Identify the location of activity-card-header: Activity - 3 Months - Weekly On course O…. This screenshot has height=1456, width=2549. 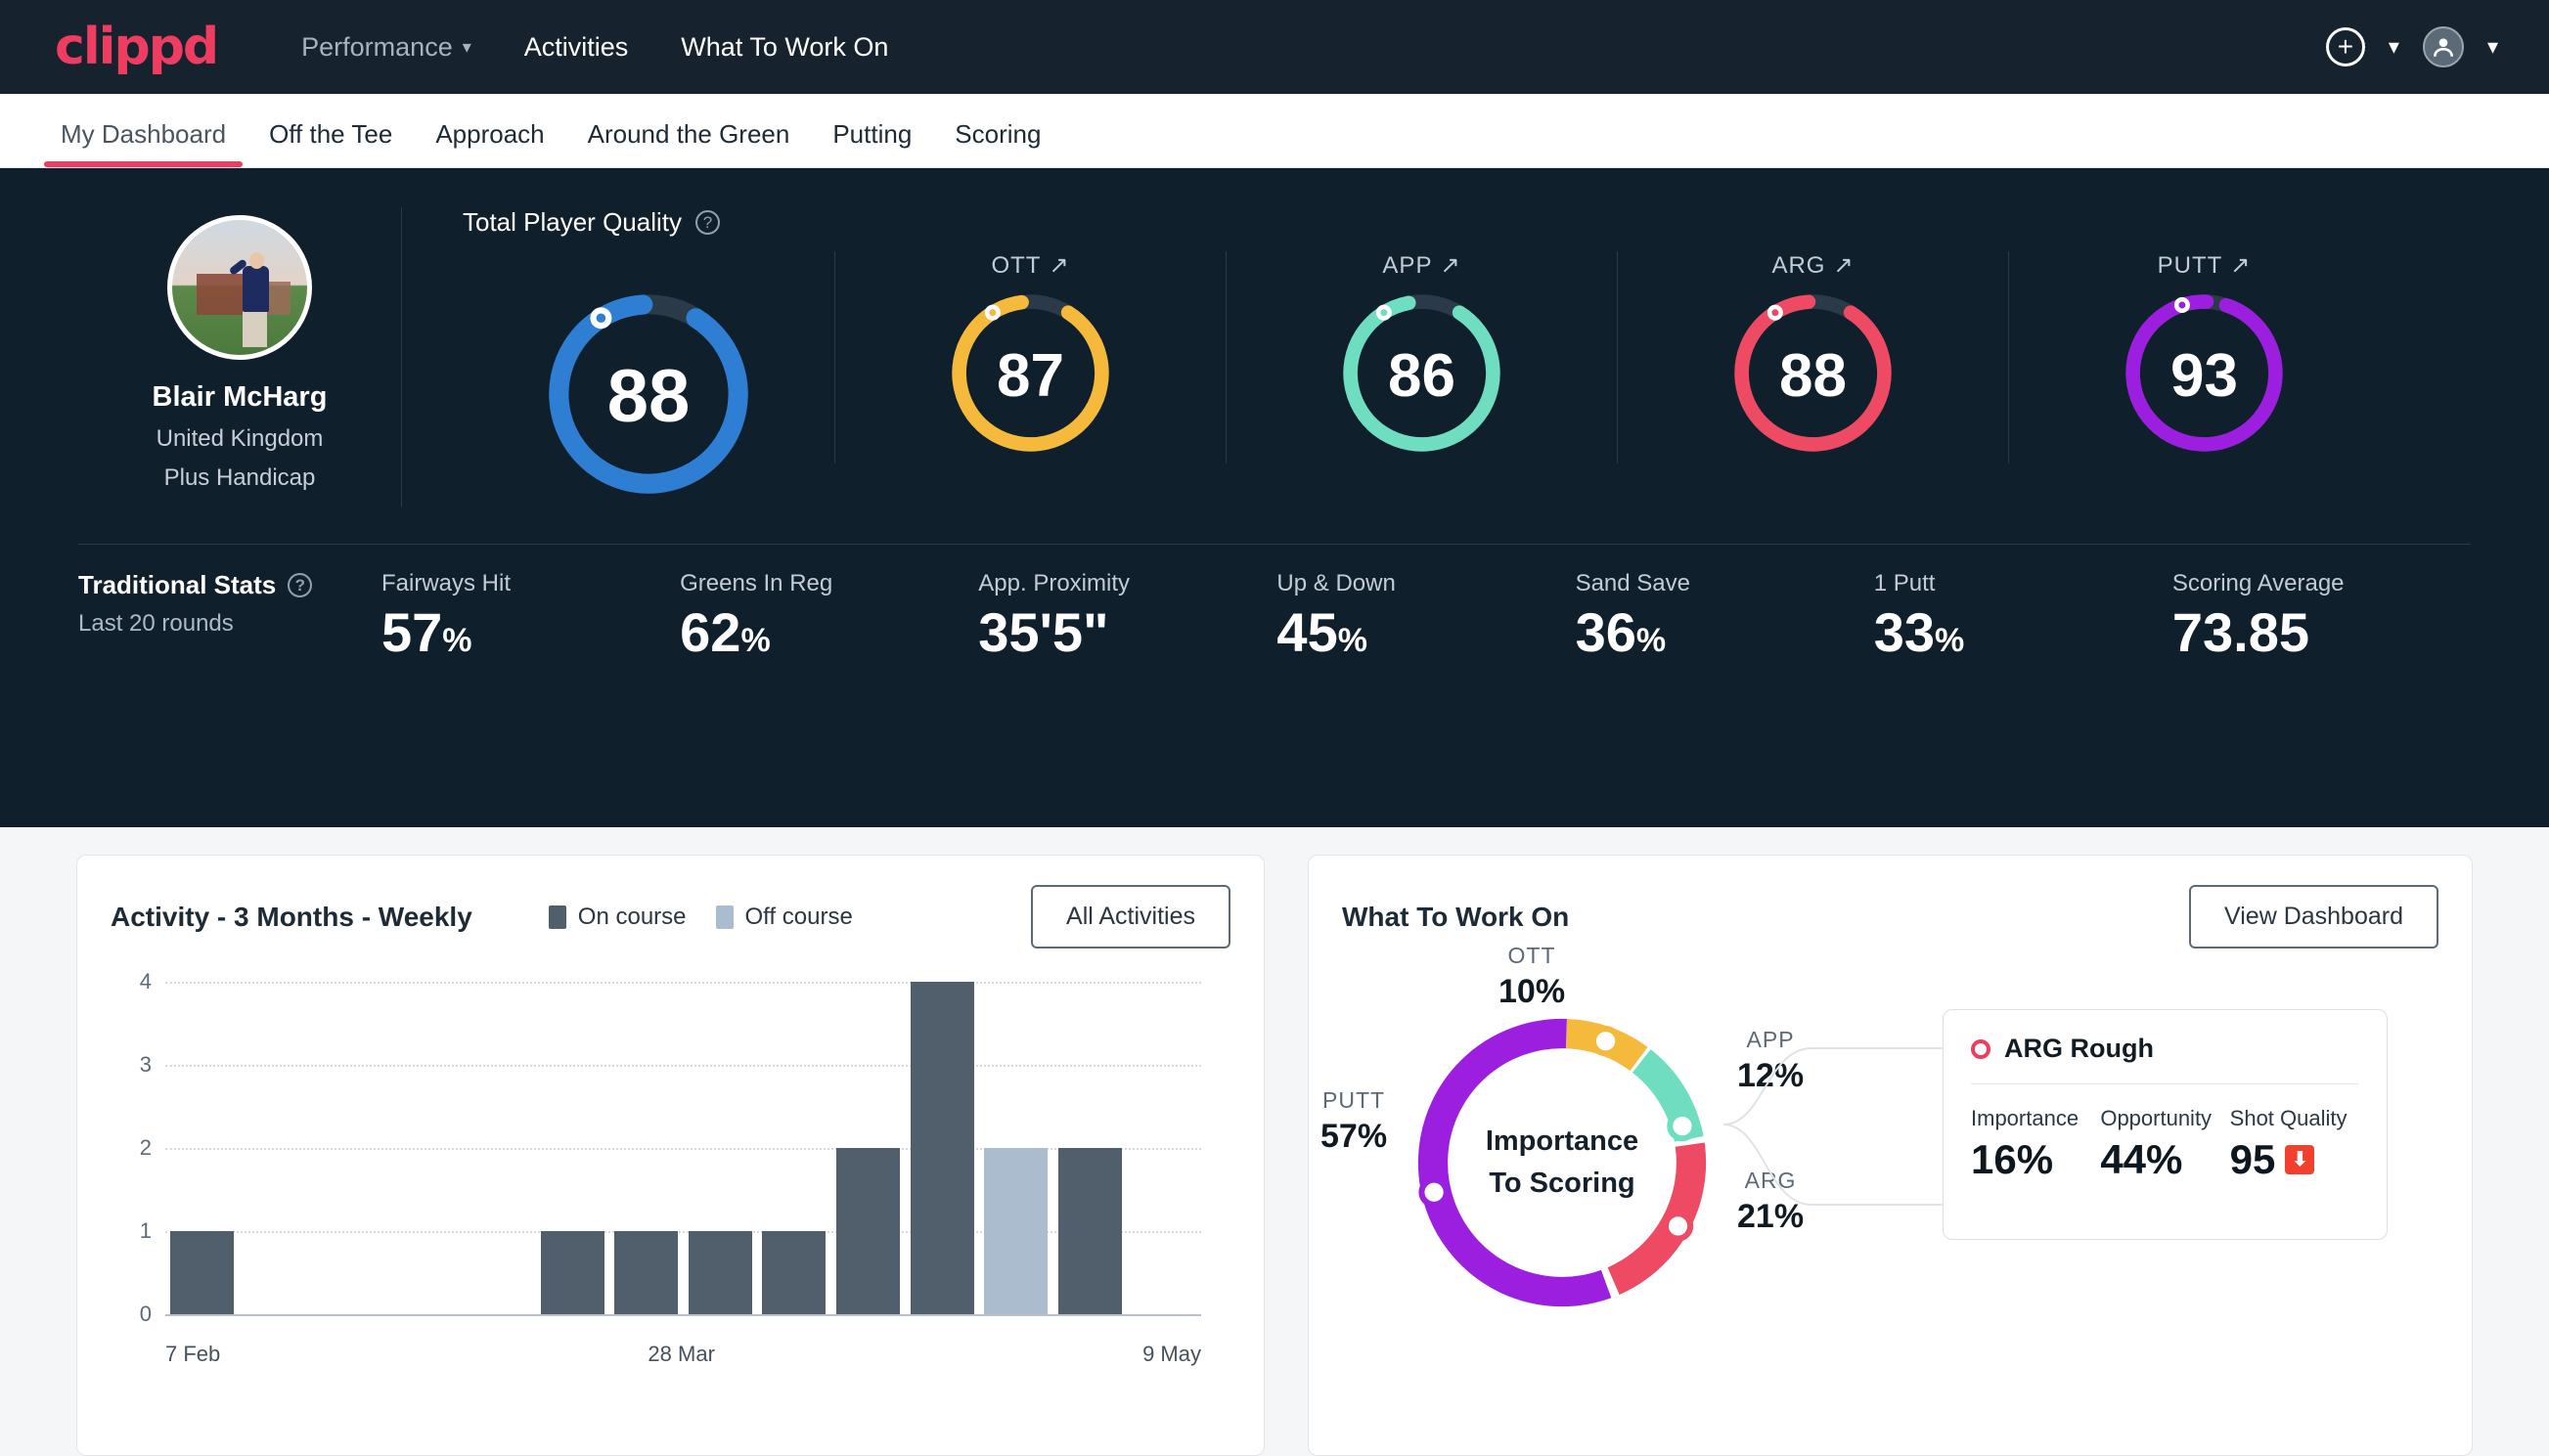
(671, 917).